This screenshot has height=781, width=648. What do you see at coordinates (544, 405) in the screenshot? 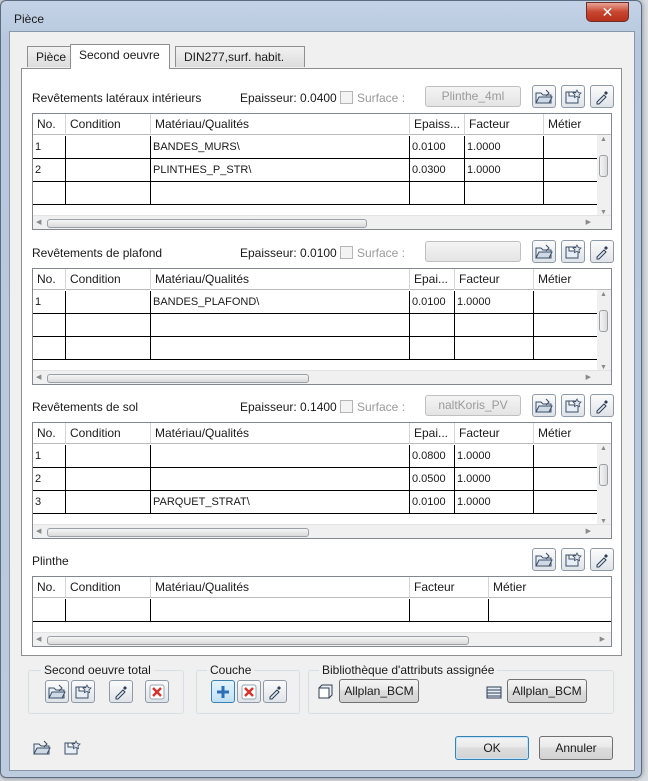
I see `floor-open-button` at bounding box center [544, 405].